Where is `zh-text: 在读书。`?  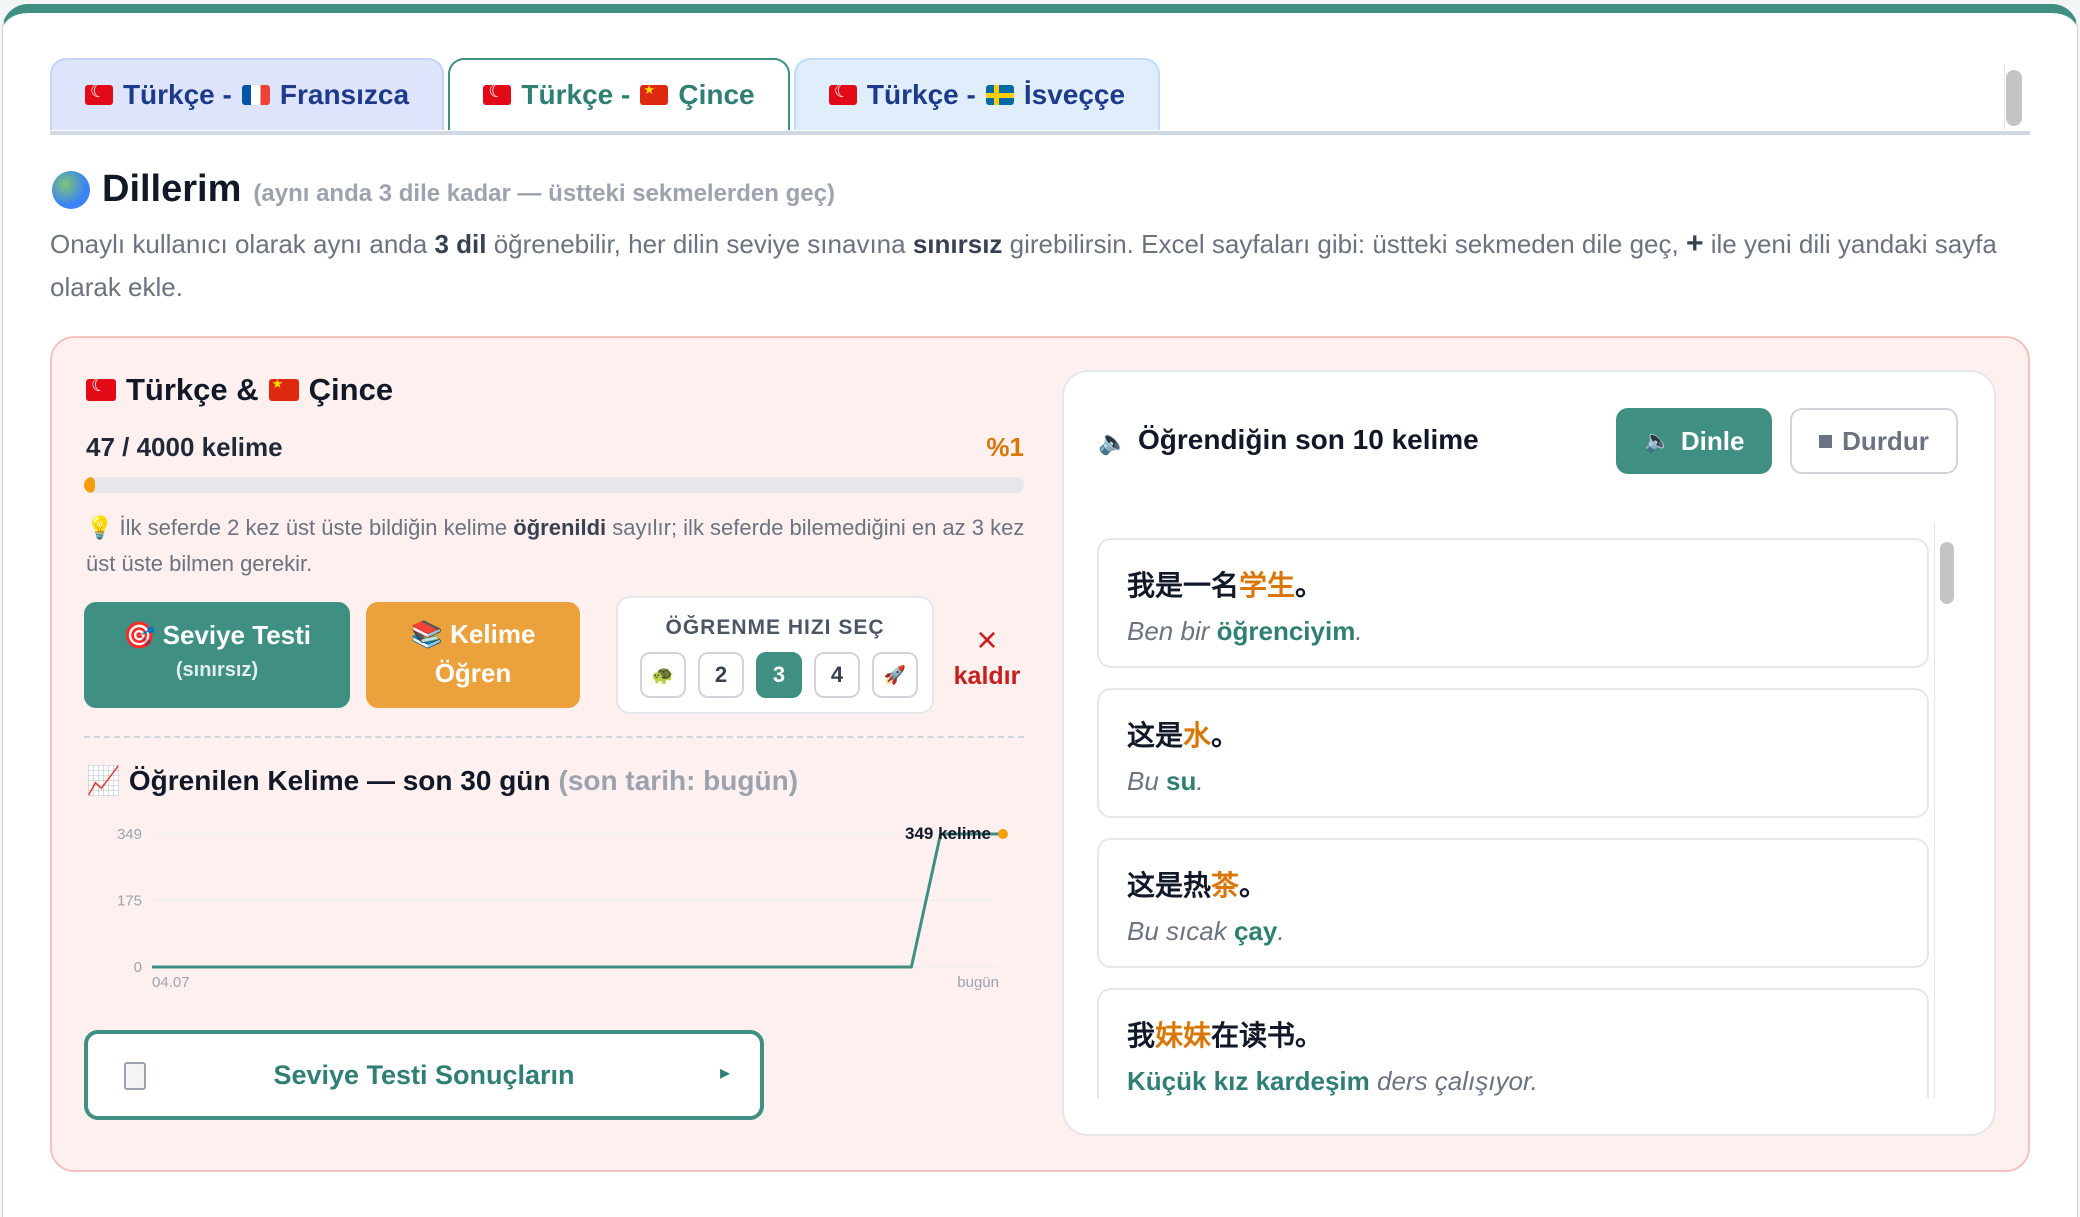 zh-text: 在读书。 is located at coordinates (1267, 1035).